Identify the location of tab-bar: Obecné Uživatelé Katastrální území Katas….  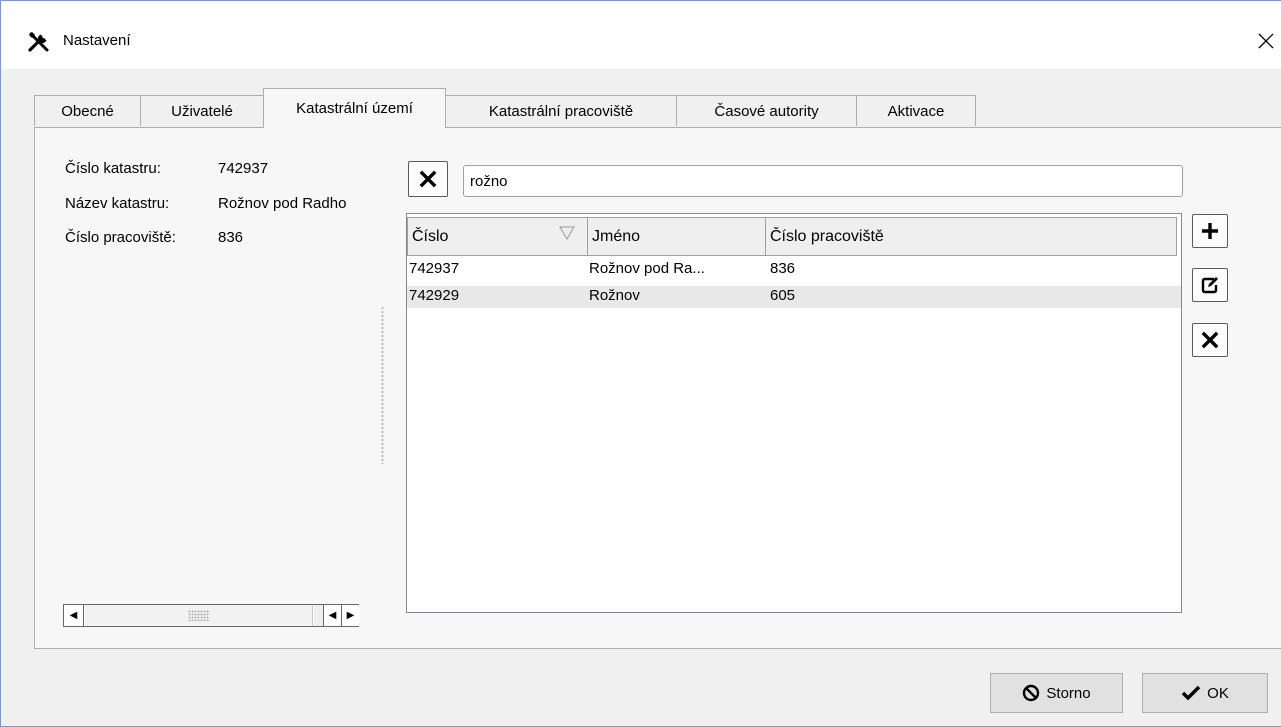
(641, 108).